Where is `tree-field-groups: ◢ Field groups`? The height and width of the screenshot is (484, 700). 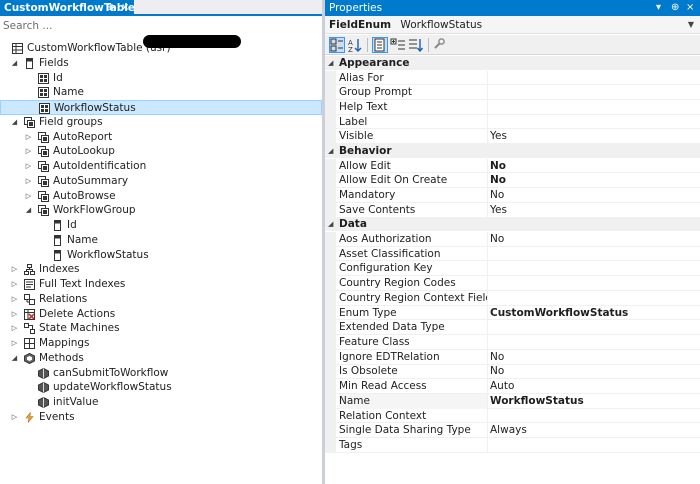
tree-field-groups: ◢ Field groups is located at coordinates (161, 122).